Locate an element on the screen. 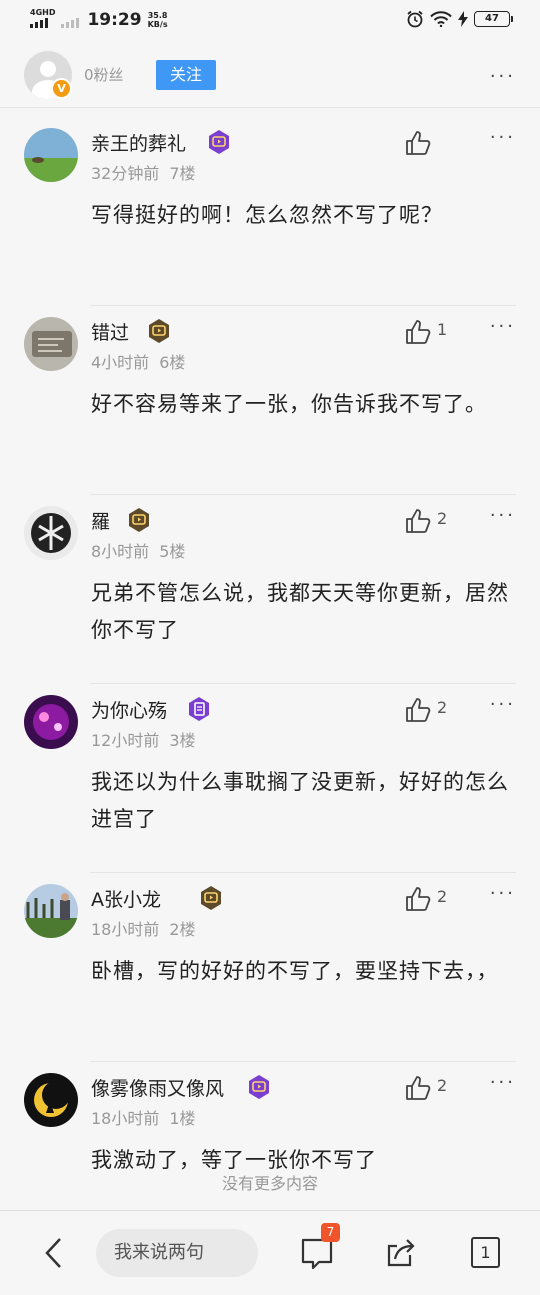  comment-item: 为你心殇 12小时前 3楼 2 ··· 我还以为什么事耽搁了没更新，好好的怎么进宫了 is located at coordinates (270, 778).